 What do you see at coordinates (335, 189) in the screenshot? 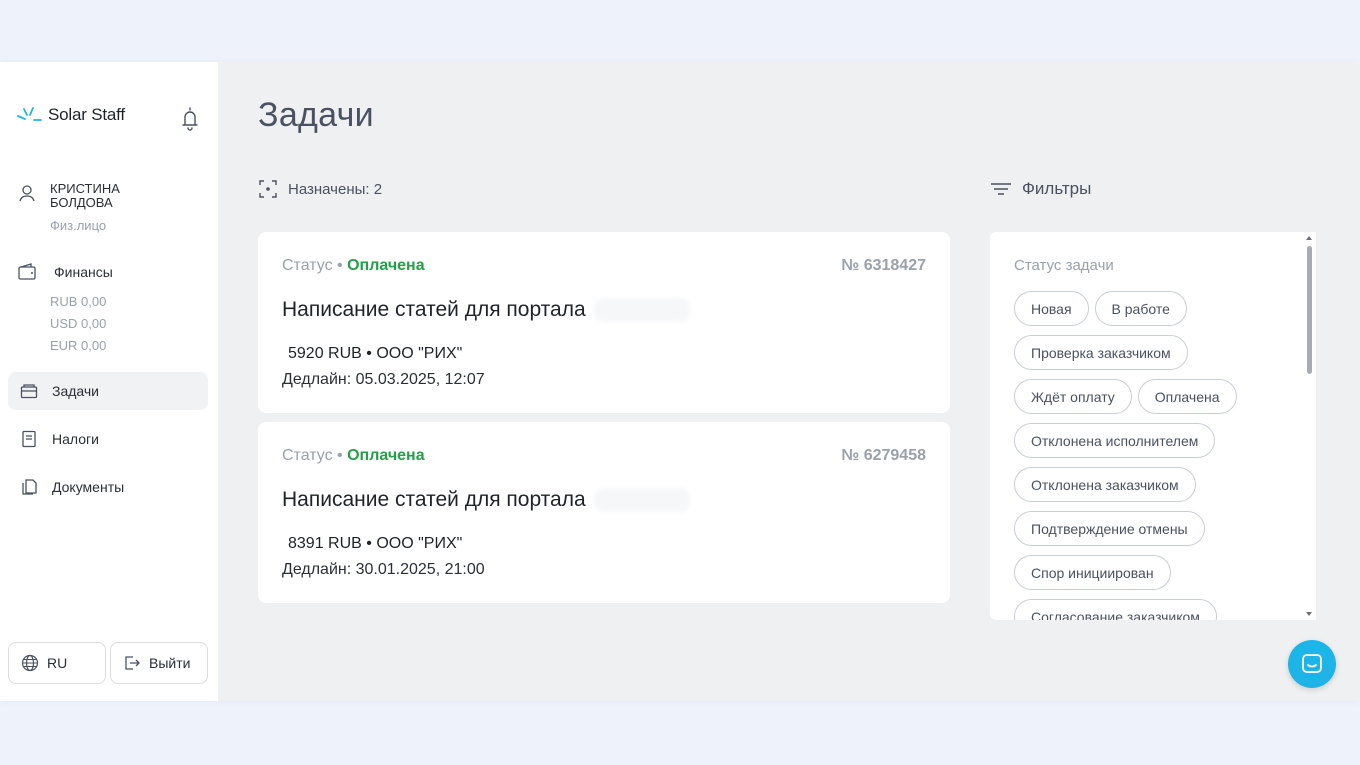
I see `assigned-count: Назначены: 2` at bounding box center [335, 189].